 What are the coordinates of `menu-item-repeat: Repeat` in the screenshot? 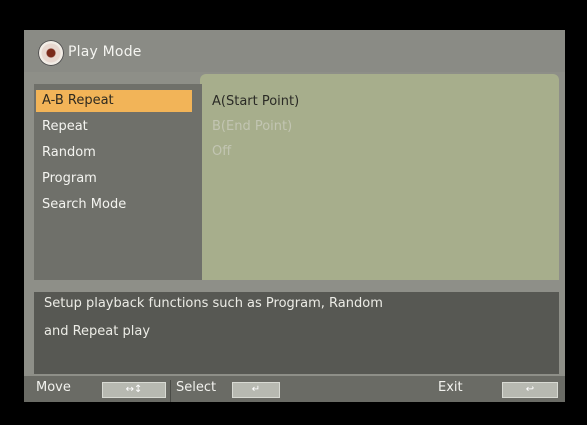 It's located at (114, 127).